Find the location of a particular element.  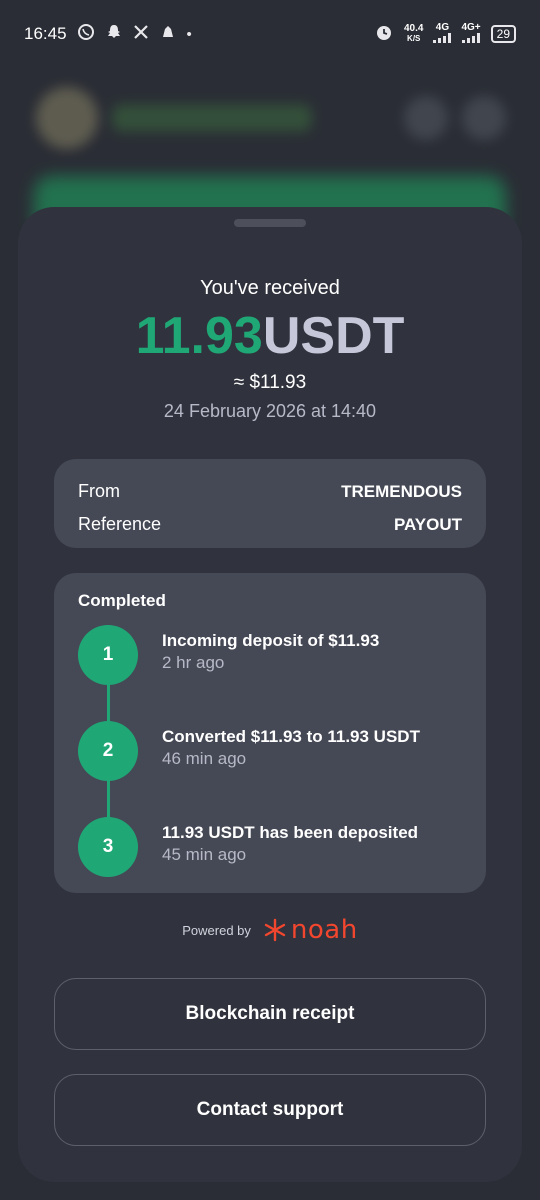

alarm-icon is located at coordinates (384, 34).